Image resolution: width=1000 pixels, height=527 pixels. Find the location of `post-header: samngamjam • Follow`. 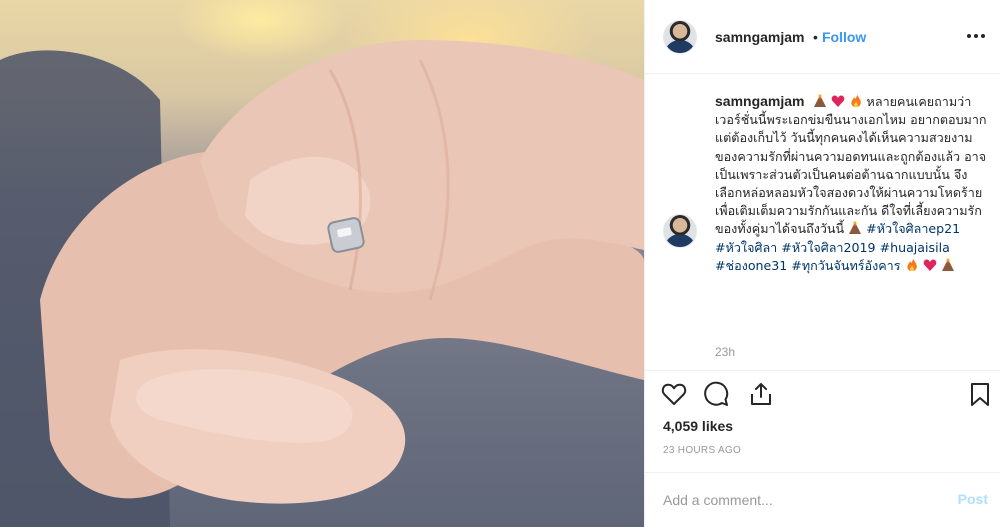

post-header: samngamjam • Follow is located at coordinates (822, 37).